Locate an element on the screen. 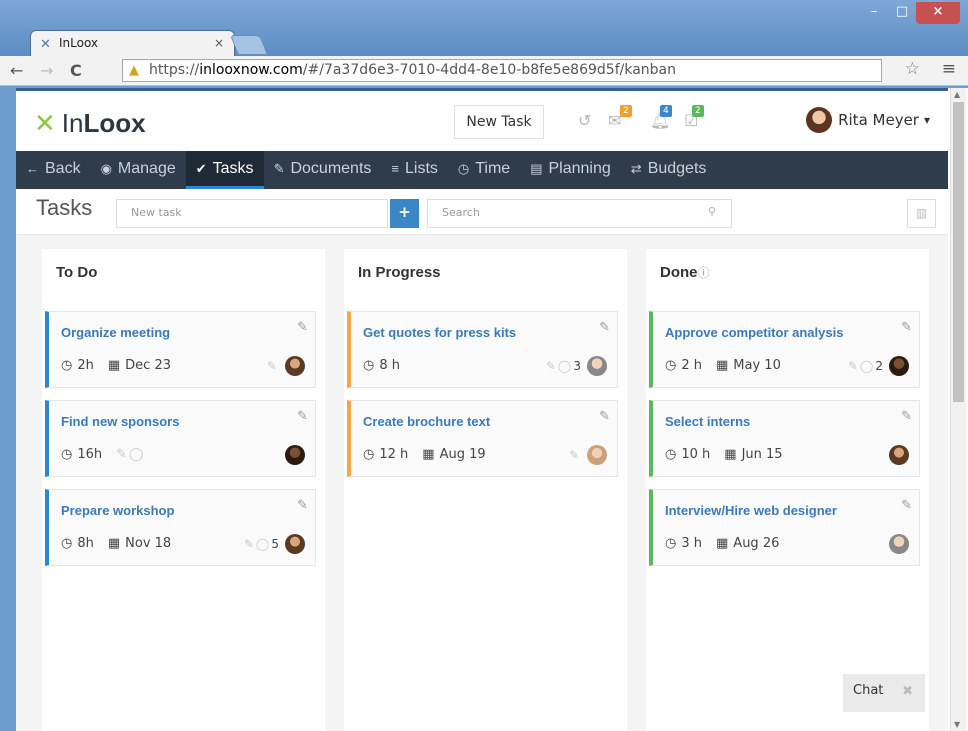 This screenshot has height=731, width=968. new-task-button: New Task is located at coordinates (499, 122).